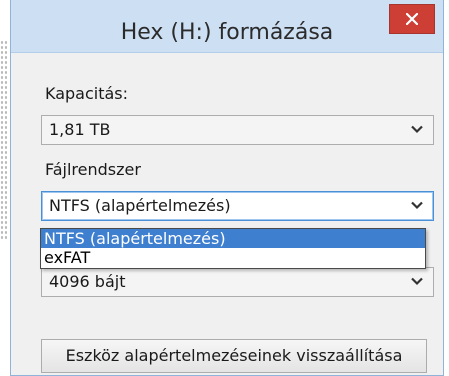  Describe the element at coordinates (227, 32) in the screenshot. I see `window-title: Hex (H:) formázása` at that location.